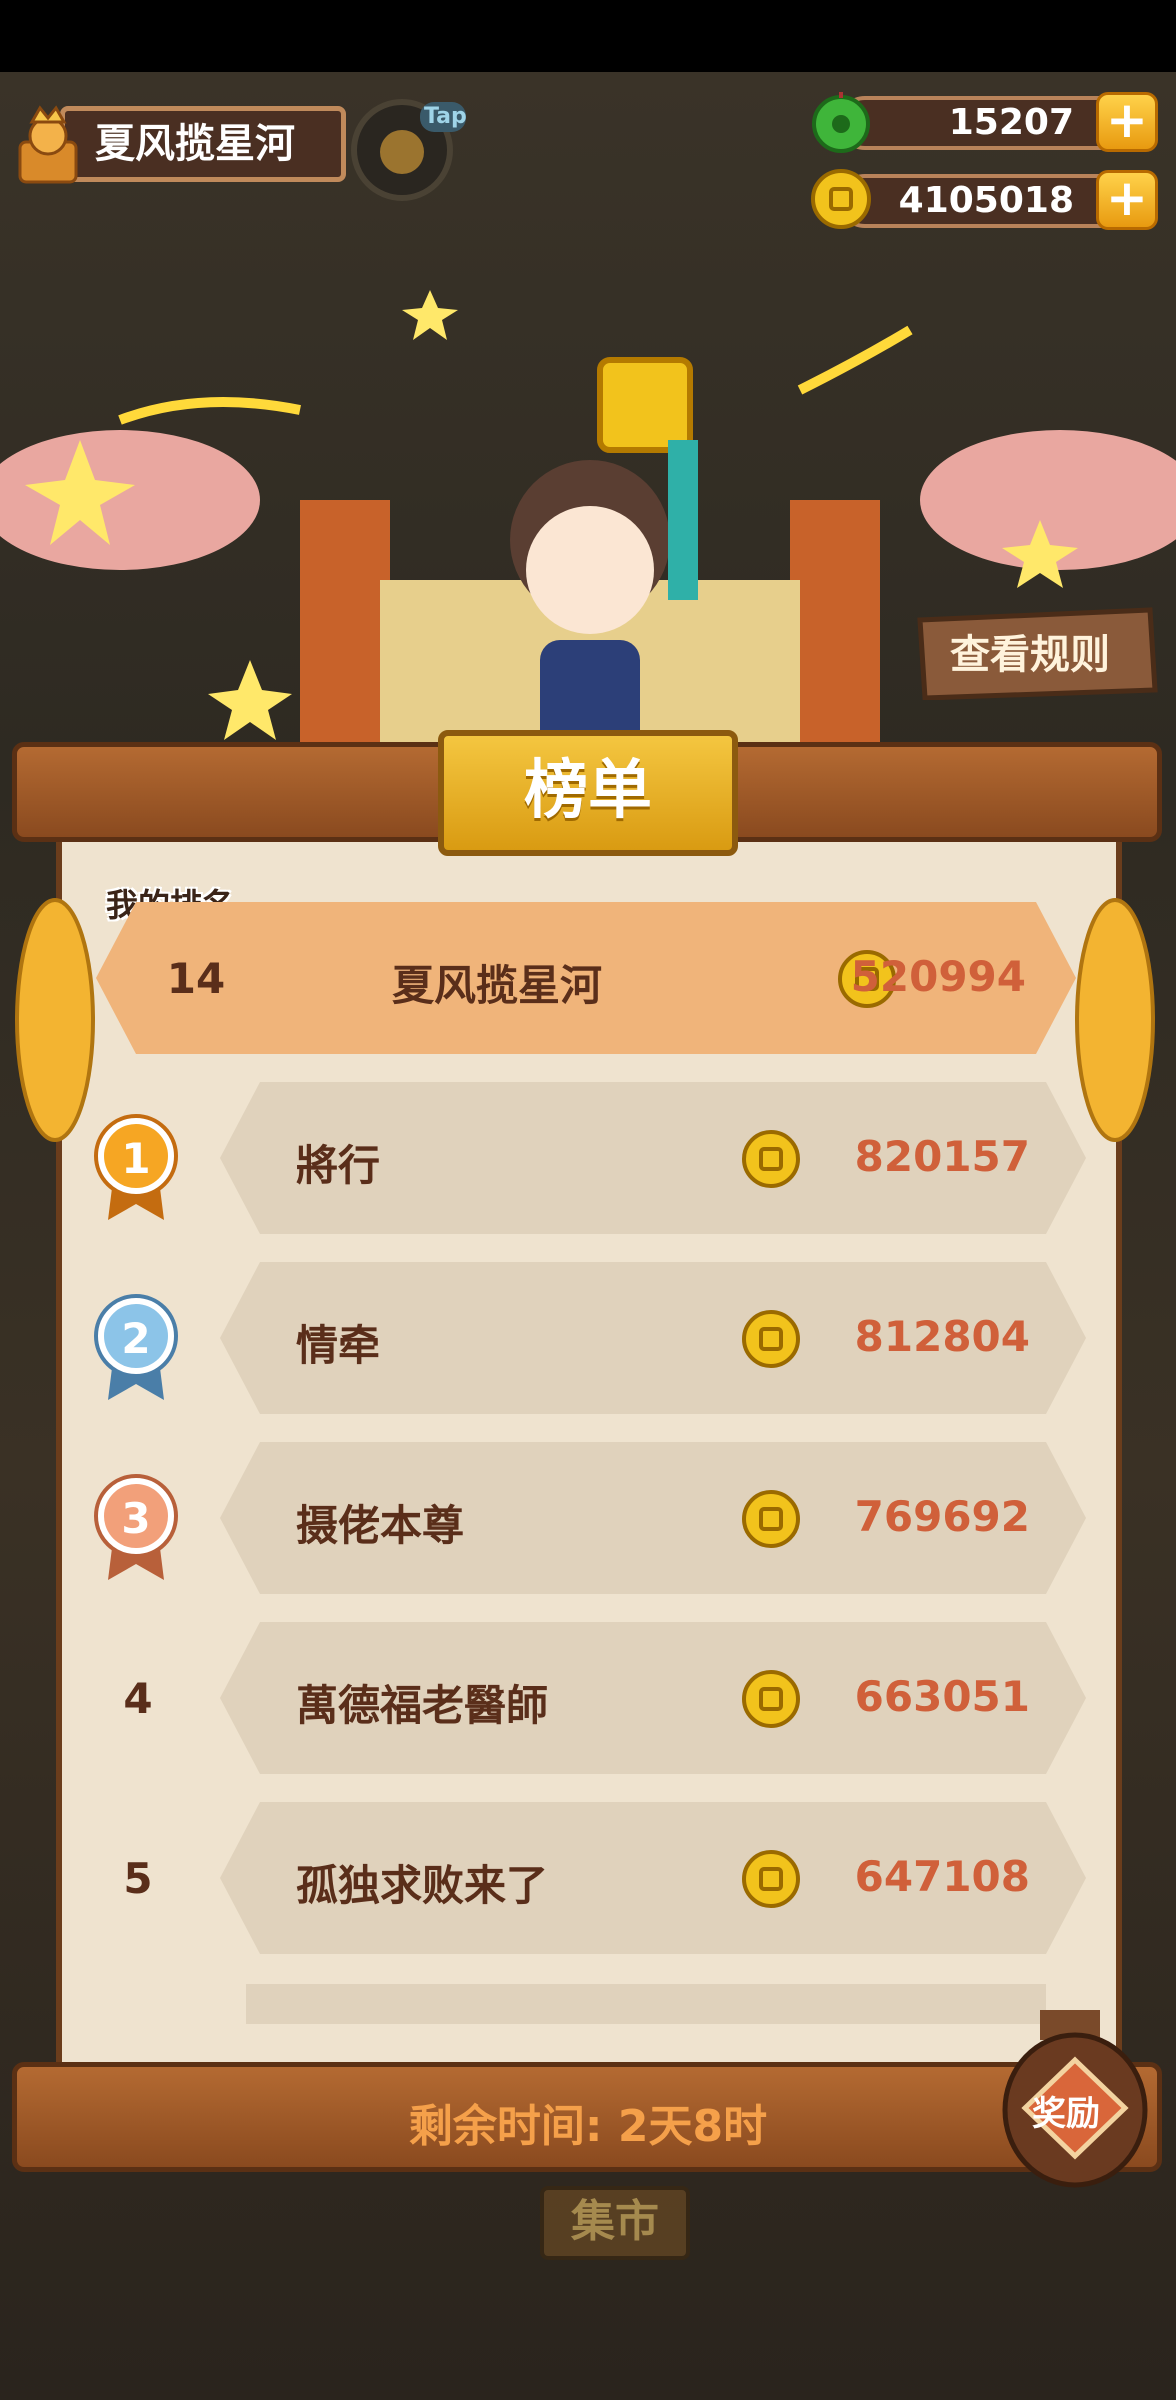 Image resolution: width=1176 pixels, height=2400 pixels. I want to click on status-bar, so click(588, 36).